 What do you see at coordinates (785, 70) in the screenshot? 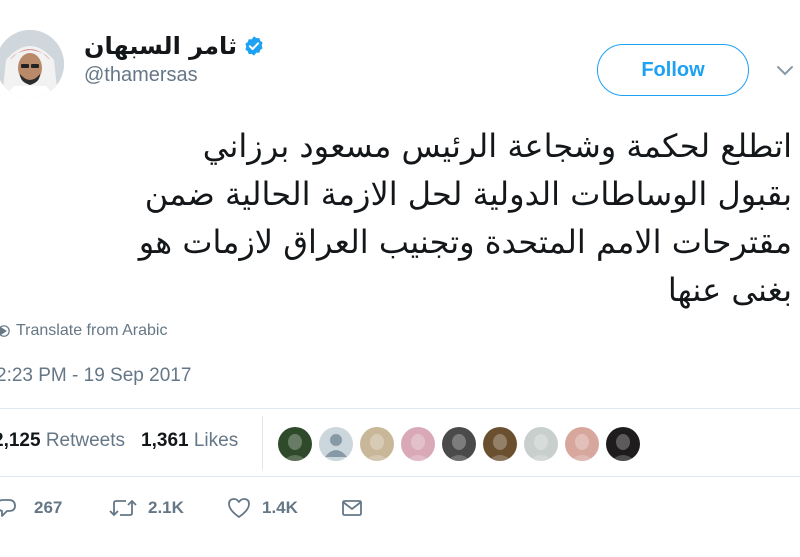
I see `chevron-down-icon` at bounding box center [785, 70].